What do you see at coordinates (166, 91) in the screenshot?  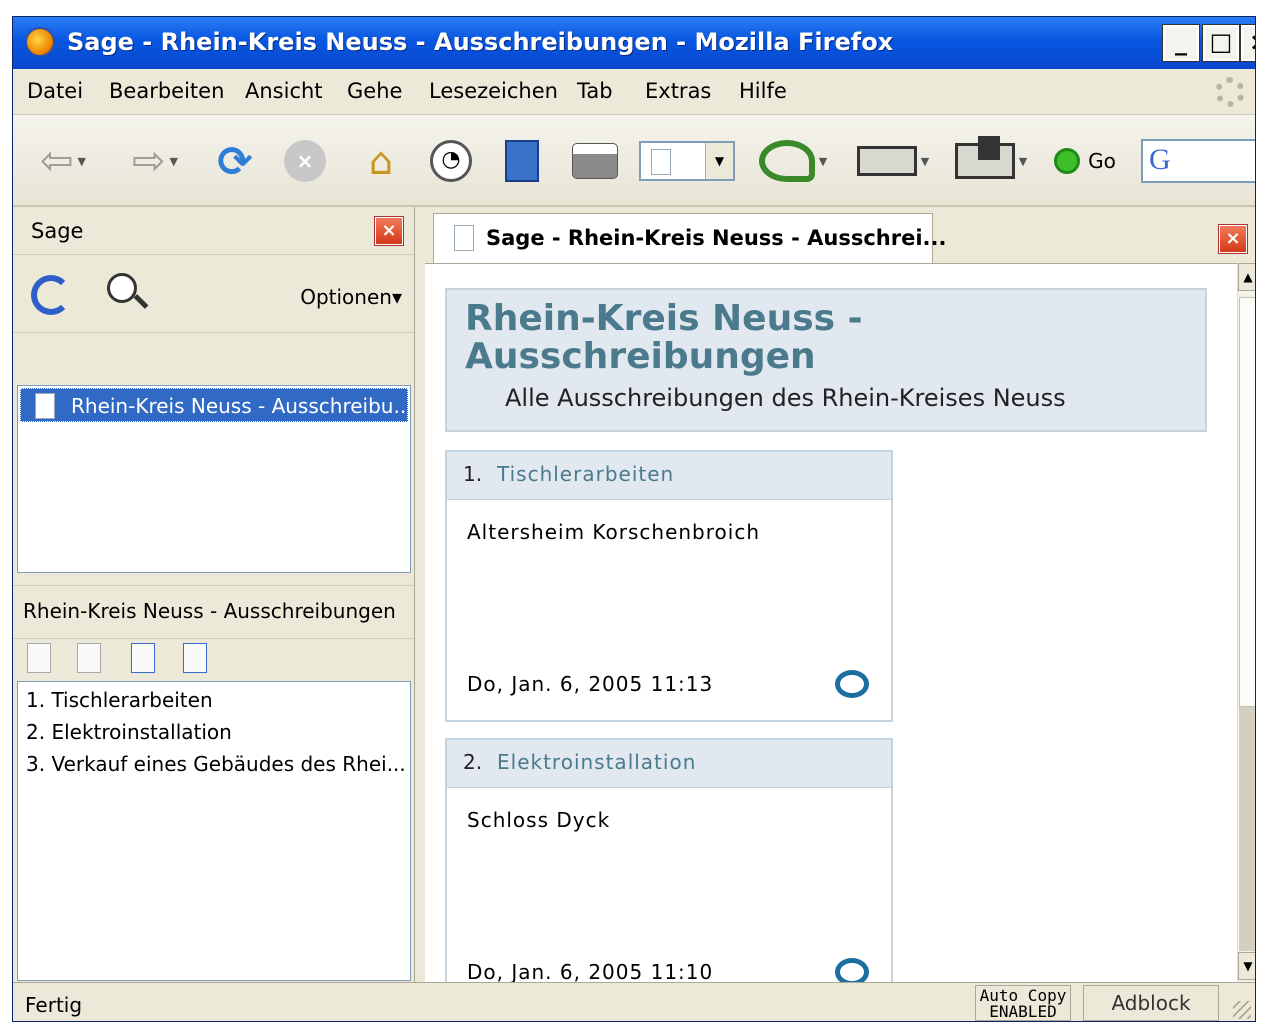 I see `menu-bearbeiten: Bearbeiten` at bounding box center [166, 91].